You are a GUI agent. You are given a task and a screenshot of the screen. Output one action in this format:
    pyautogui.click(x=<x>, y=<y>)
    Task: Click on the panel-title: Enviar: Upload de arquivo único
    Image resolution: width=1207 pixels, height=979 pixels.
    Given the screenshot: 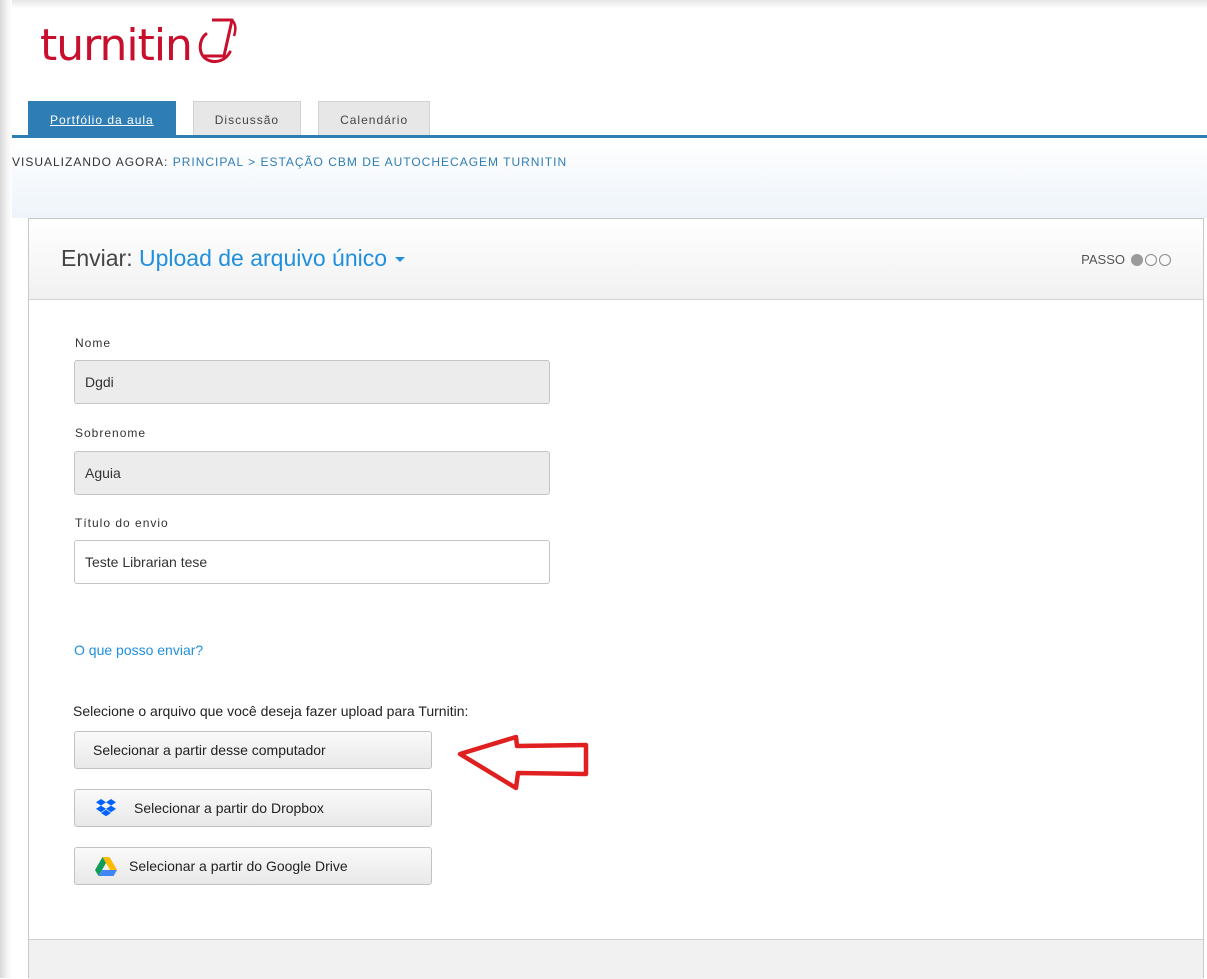 What is the action you would take?
    pyautogui.click(x=233, y=258)
    